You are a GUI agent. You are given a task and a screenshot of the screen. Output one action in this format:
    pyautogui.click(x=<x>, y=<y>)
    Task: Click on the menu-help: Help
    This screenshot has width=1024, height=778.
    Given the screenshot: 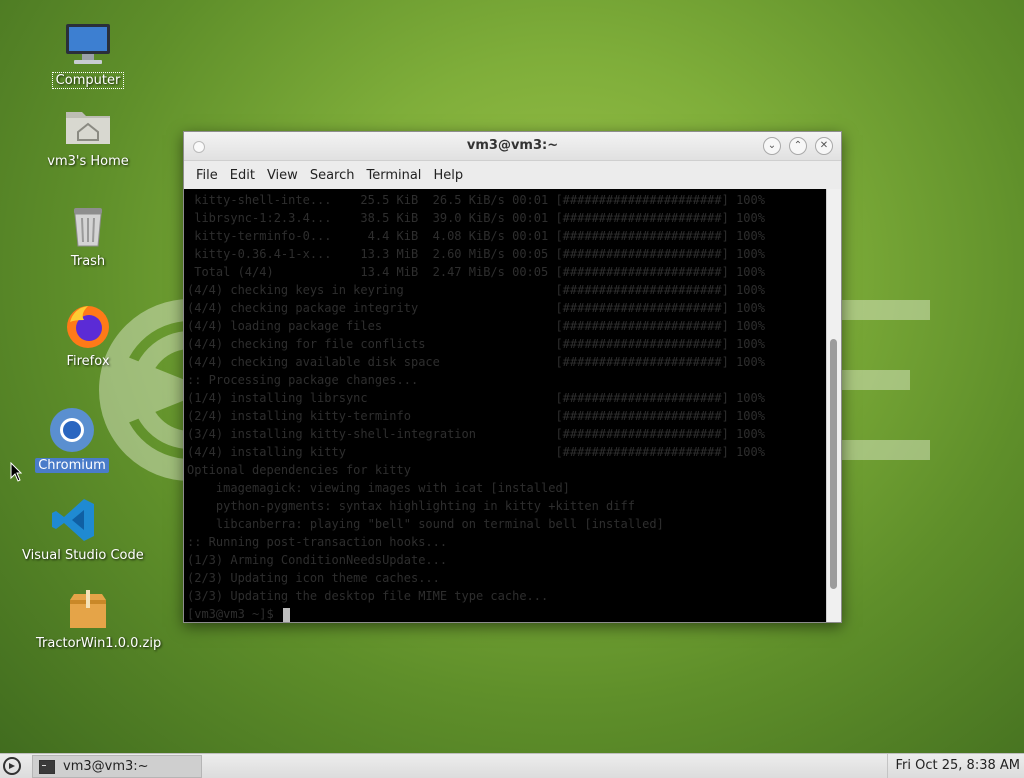 What is the action you would take?
    pyautogui.click(x=448, y=175)
    